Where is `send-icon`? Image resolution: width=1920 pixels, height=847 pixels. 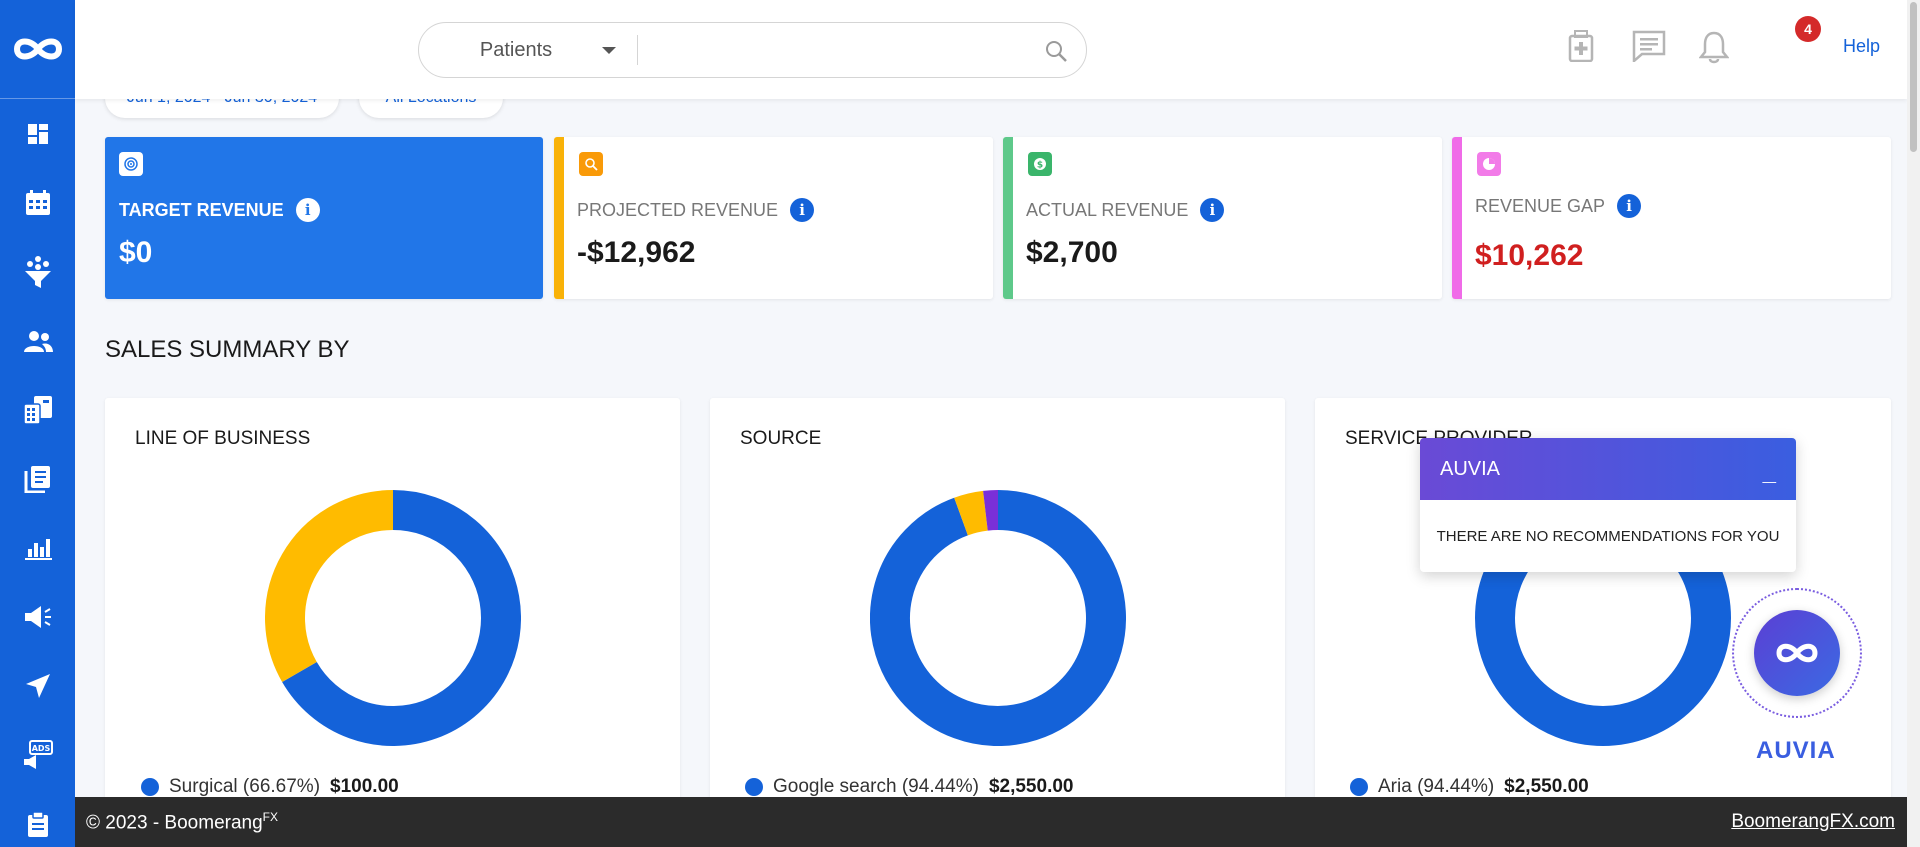 send-icon is located at coordinates (37, 685).